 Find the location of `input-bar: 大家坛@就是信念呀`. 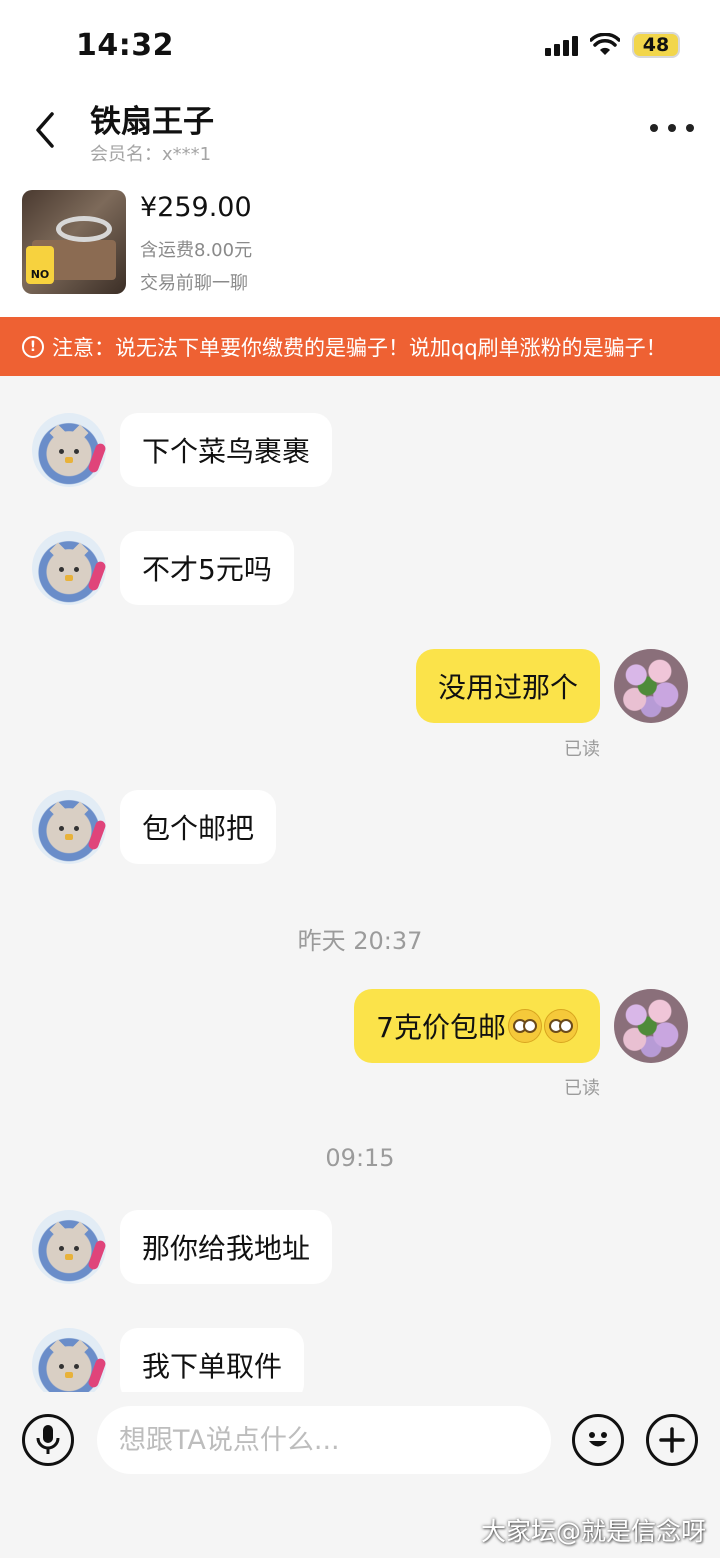

input-bar: 大家坛@就是信念呀 is located at coordinates (360, 1475).